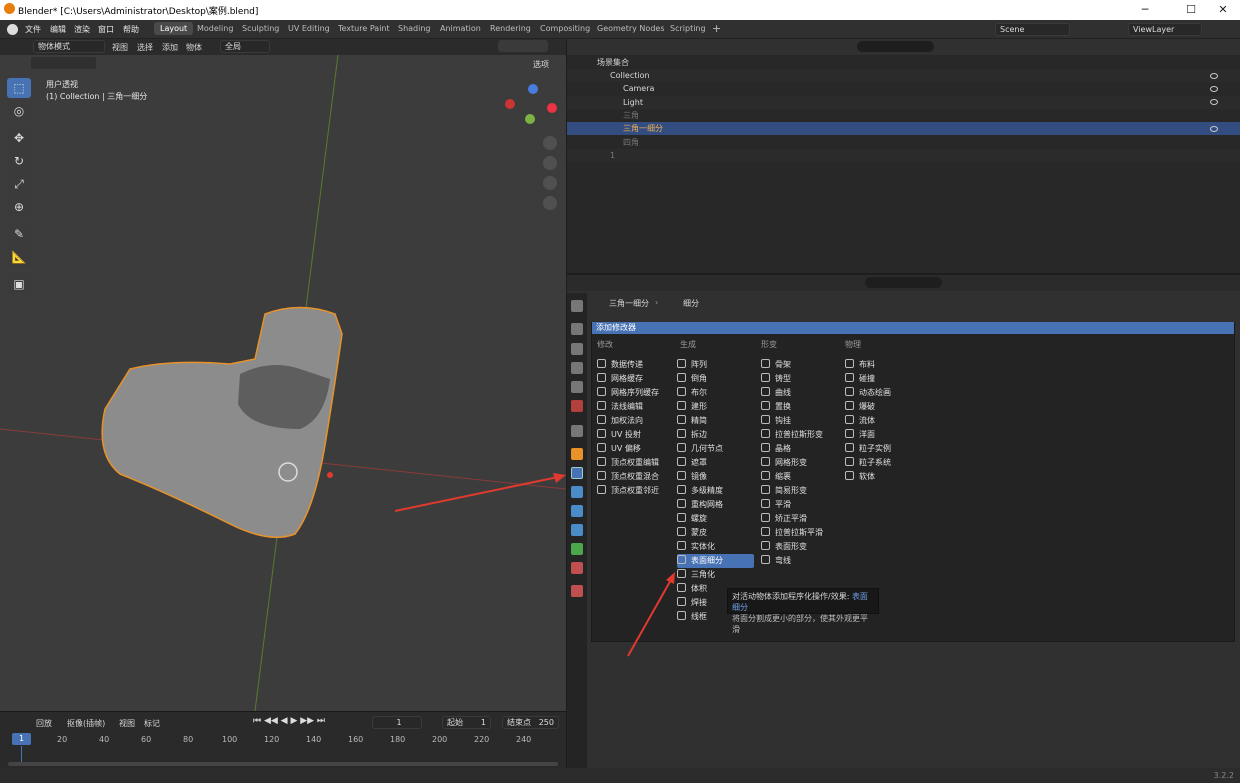 The width and height of the screenshot is (1240, 783). What do you see at coordinates (715, 379) in the screenshot?
I see `modifier-item: 倒角` at bounding box center [715, 379].